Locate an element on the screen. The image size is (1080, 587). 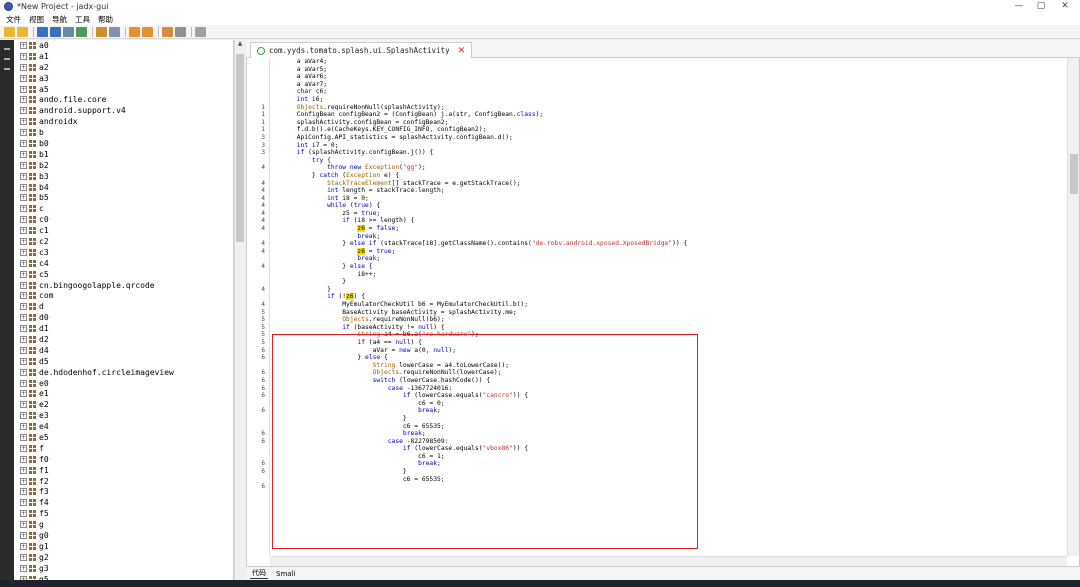
save-all-icon is located at coordinates (55, 31).